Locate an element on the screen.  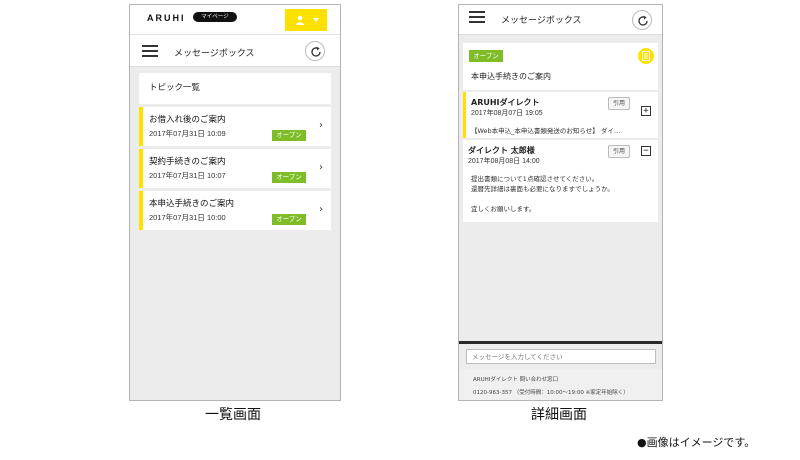
user-menu-button is located at coordinates (306, 20).